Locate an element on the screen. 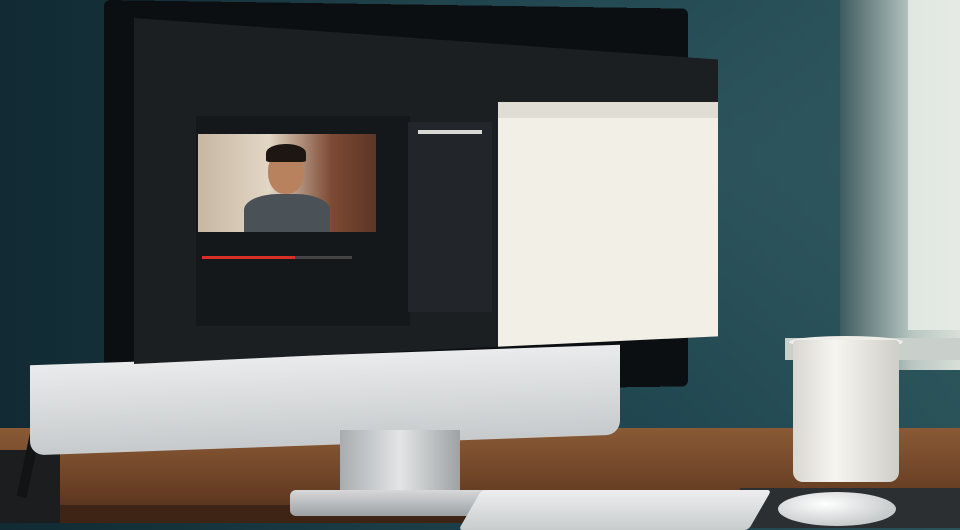 The image size is (960, 530). window-frame is located at coordinates (934, 165).